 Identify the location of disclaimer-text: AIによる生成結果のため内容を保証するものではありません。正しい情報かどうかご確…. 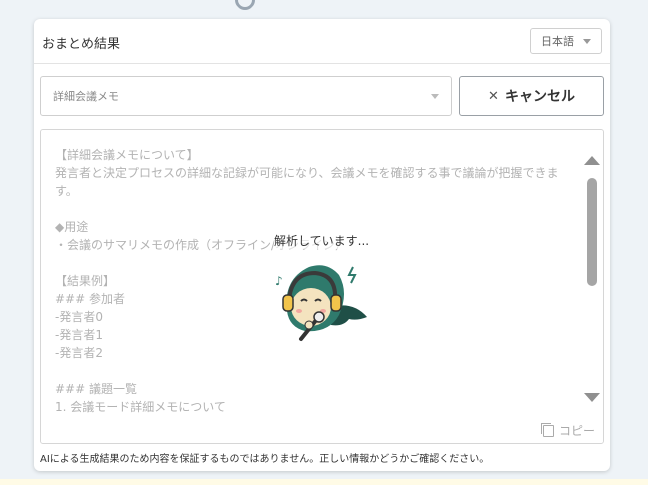
(265, 459).